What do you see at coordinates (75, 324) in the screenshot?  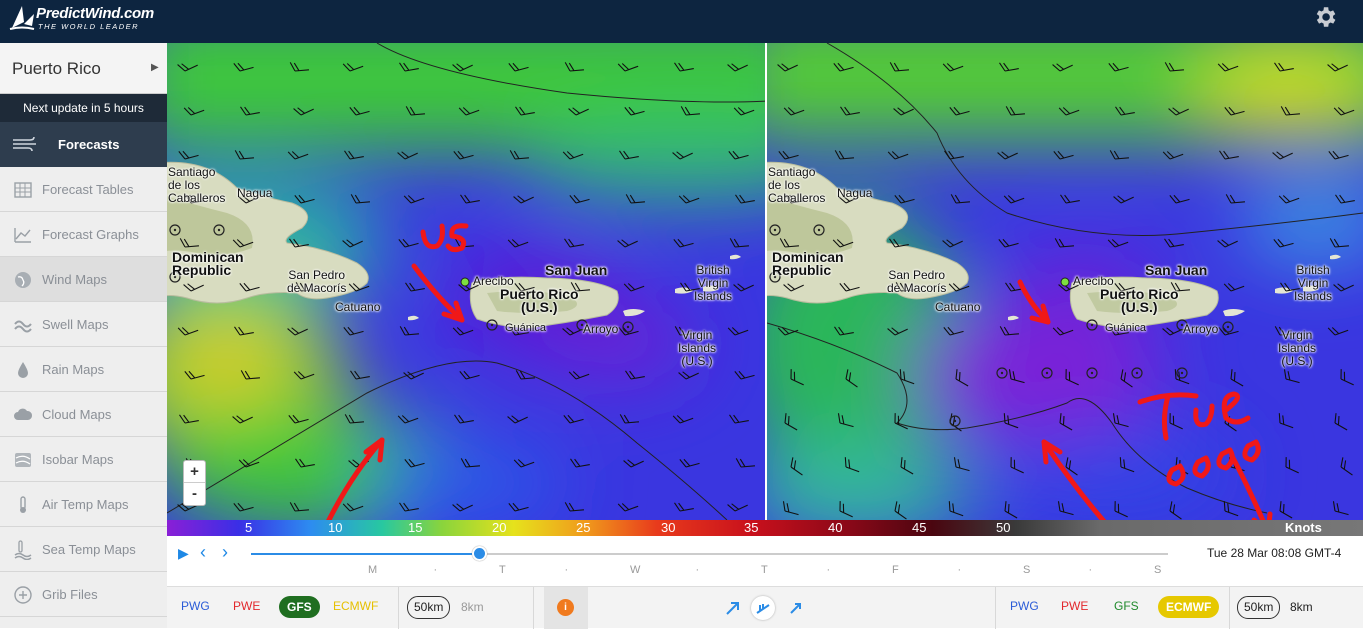 I see `sidebar-item-label: Swell Maps` at bounding box center [75, 324].